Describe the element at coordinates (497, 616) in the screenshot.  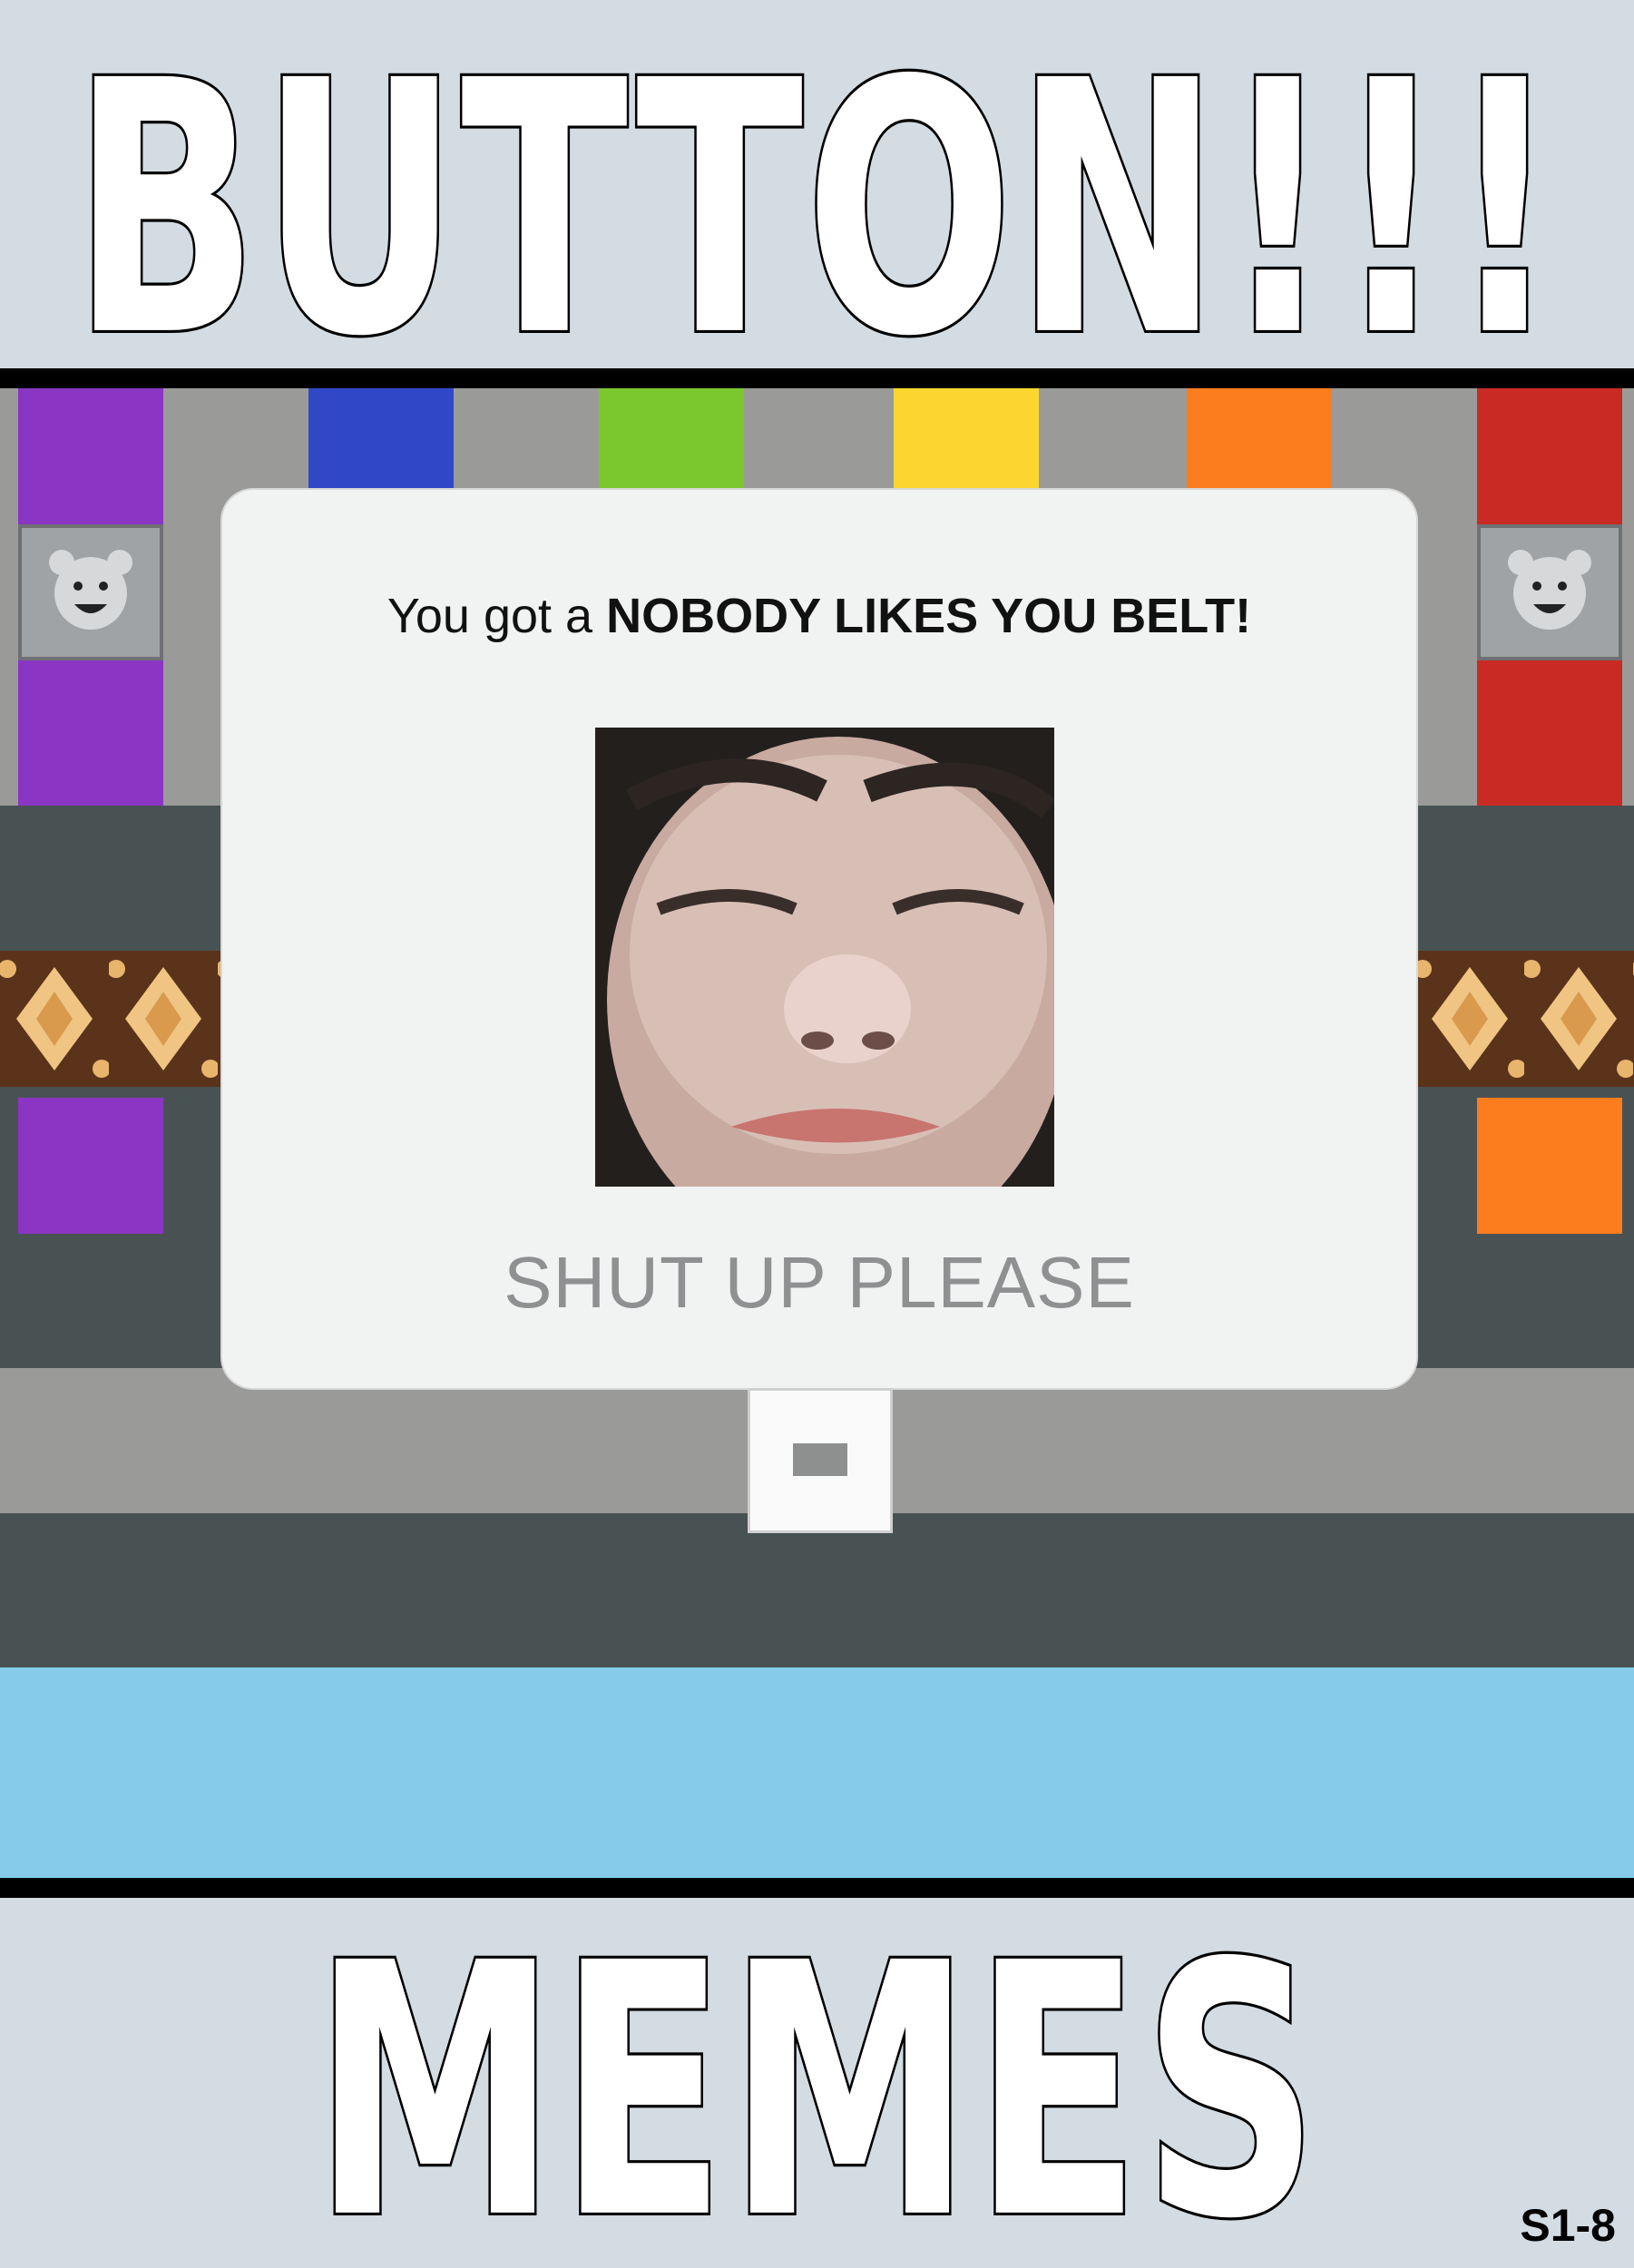
I see `dialog-title-prefix: You got a` at that location.